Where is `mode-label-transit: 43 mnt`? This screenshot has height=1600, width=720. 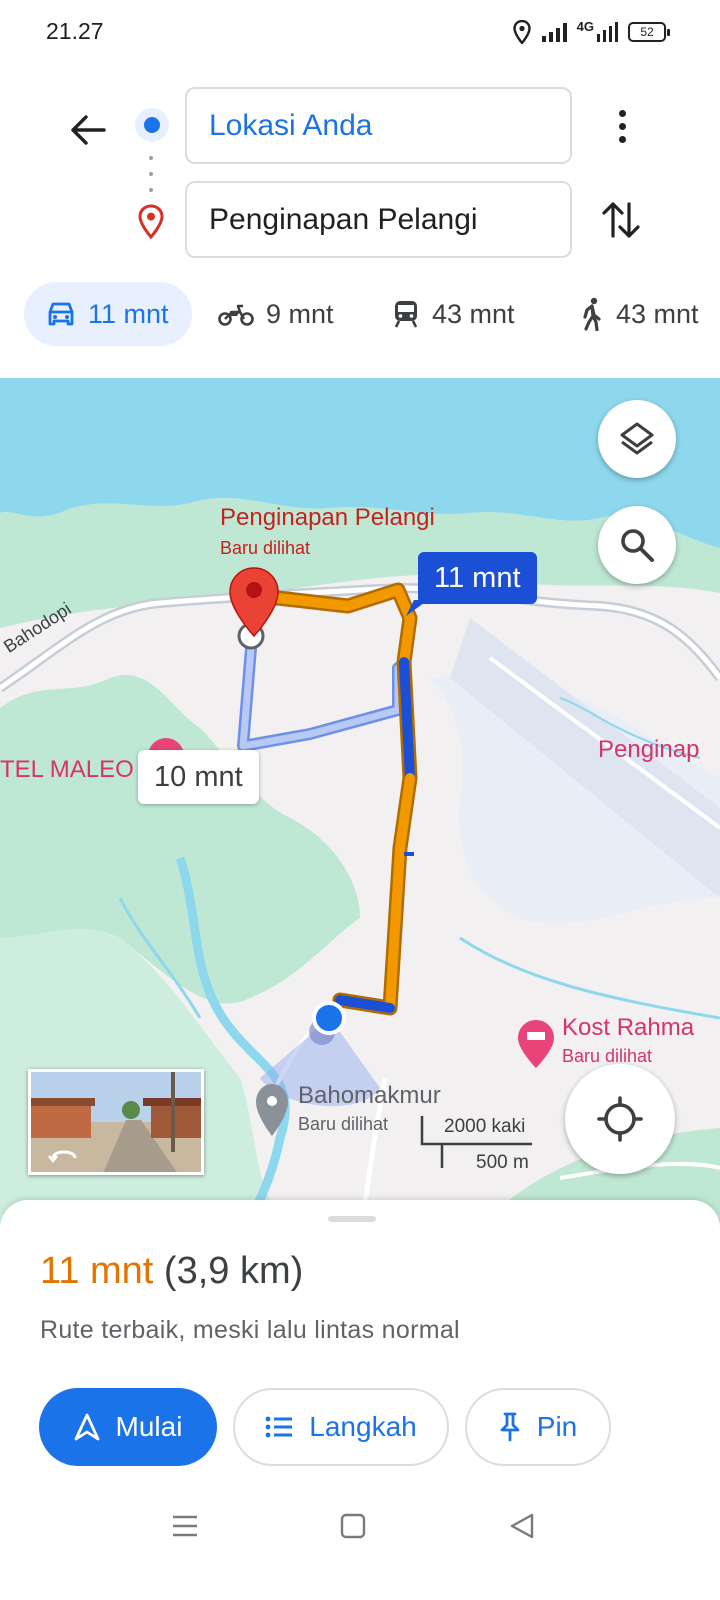 mode-label-transit: 43 mnt is located at coordinates (473, 313).